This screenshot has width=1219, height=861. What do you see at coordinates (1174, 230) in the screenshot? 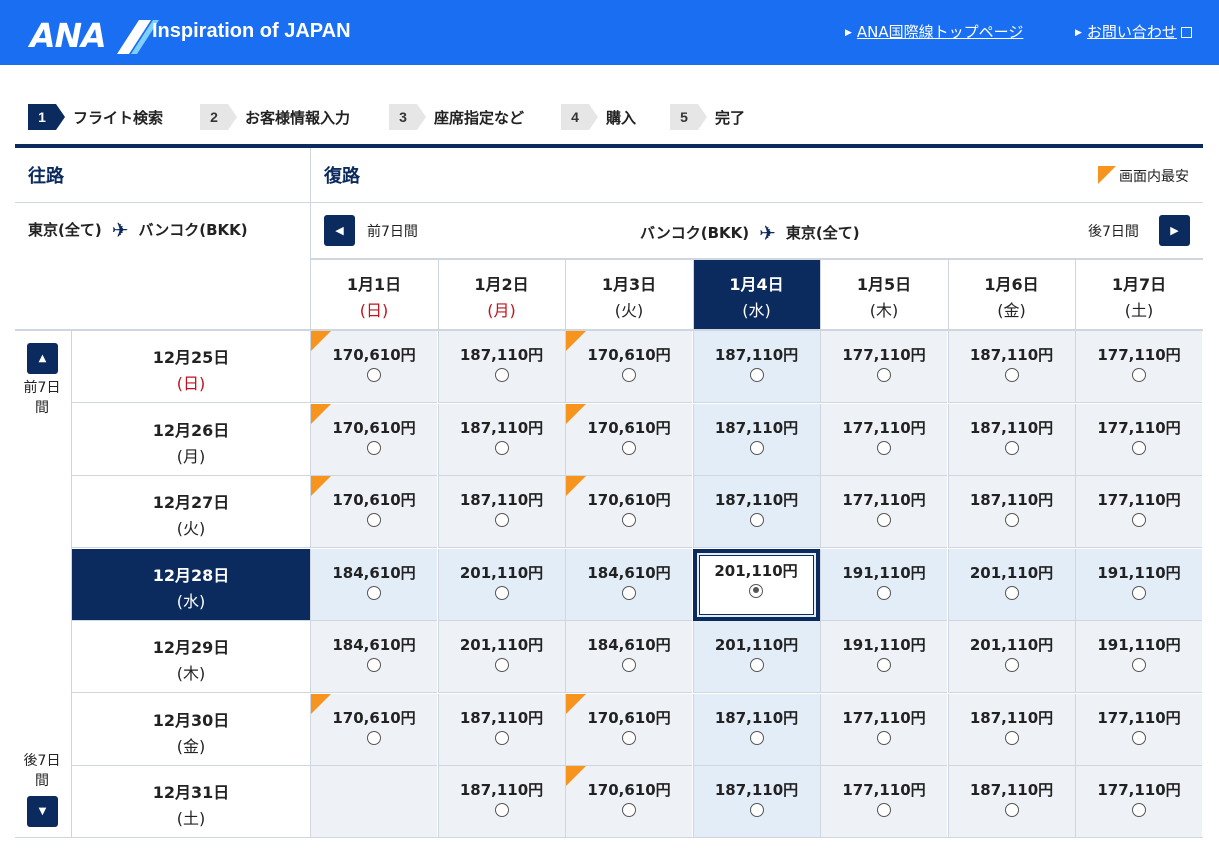
I see `return-next-week-button: ▶` at bounding box center [1174, 230].